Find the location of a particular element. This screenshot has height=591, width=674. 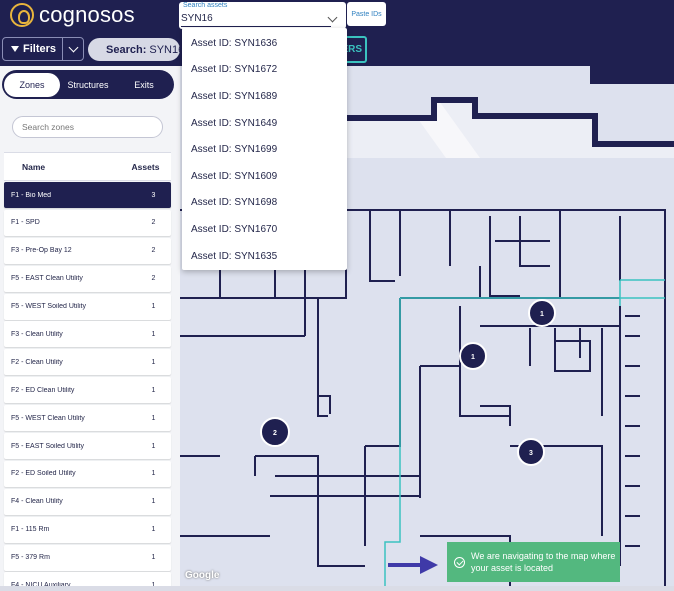

logo-text: cognosos is located at coordinates (87, 14).